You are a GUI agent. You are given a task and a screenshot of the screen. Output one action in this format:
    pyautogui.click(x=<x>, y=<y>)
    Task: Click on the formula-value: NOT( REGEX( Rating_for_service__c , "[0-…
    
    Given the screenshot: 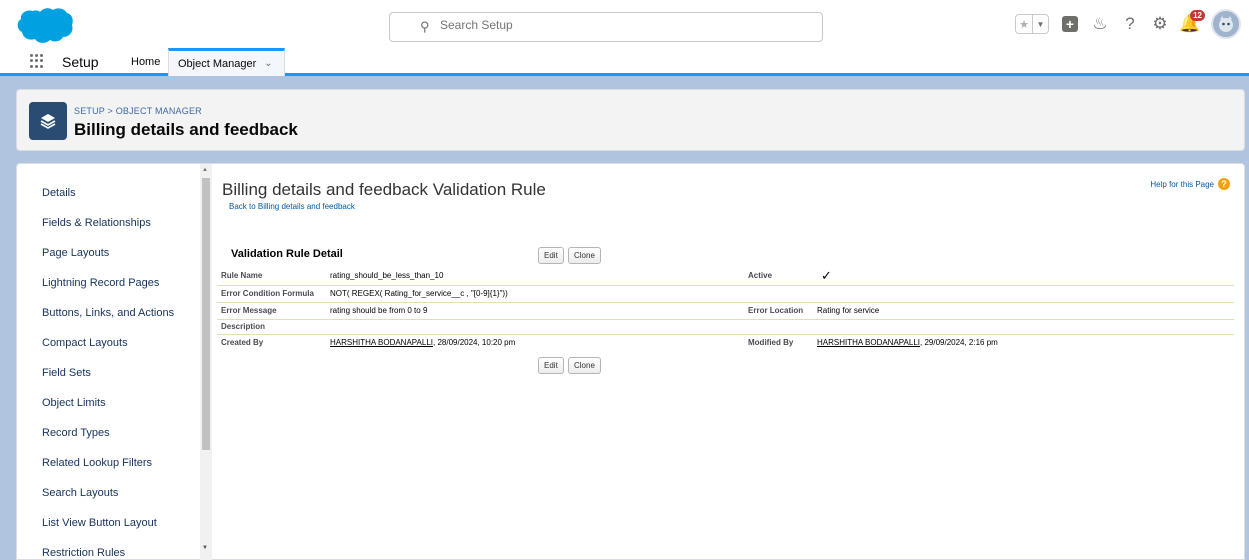 What is the action you would take?
    pyautogui.click(x=419, y=293)
    